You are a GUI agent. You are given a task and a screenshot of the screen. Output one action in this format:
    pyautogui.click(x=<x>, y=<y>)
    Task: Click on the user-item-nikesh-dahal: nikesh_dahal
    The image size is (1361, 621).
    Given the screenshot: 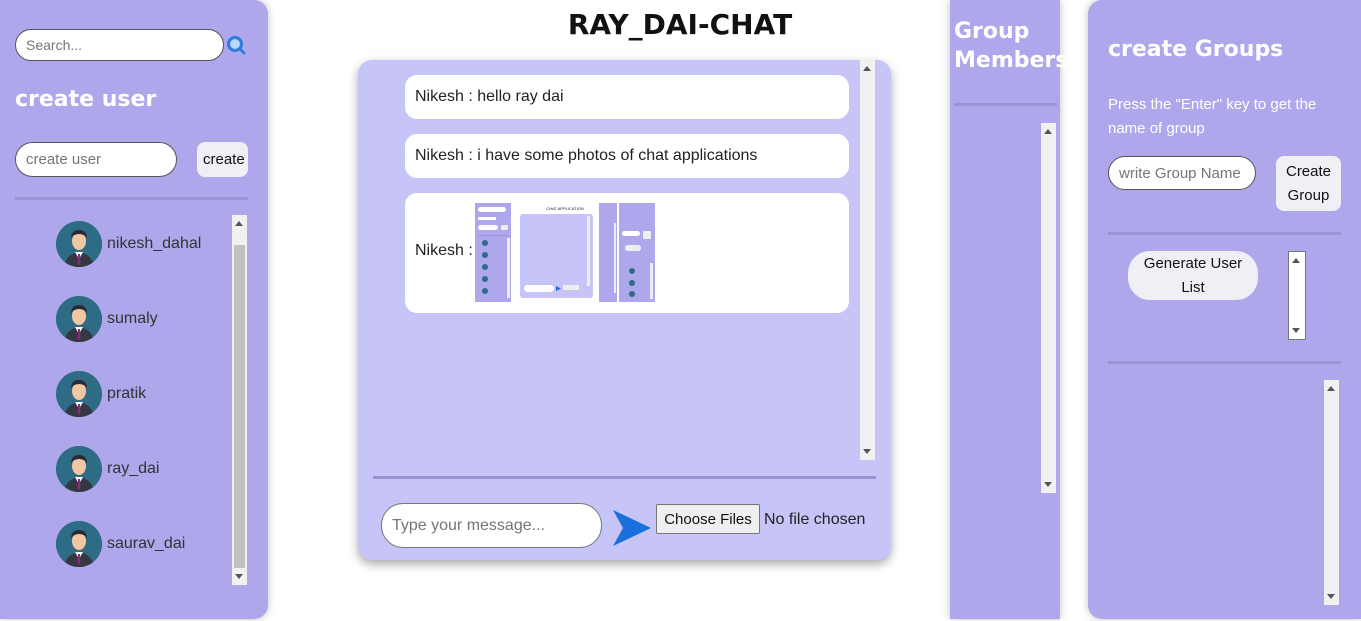 What is the action you would take?
    pyautogui.click(x=146, y=245)
    